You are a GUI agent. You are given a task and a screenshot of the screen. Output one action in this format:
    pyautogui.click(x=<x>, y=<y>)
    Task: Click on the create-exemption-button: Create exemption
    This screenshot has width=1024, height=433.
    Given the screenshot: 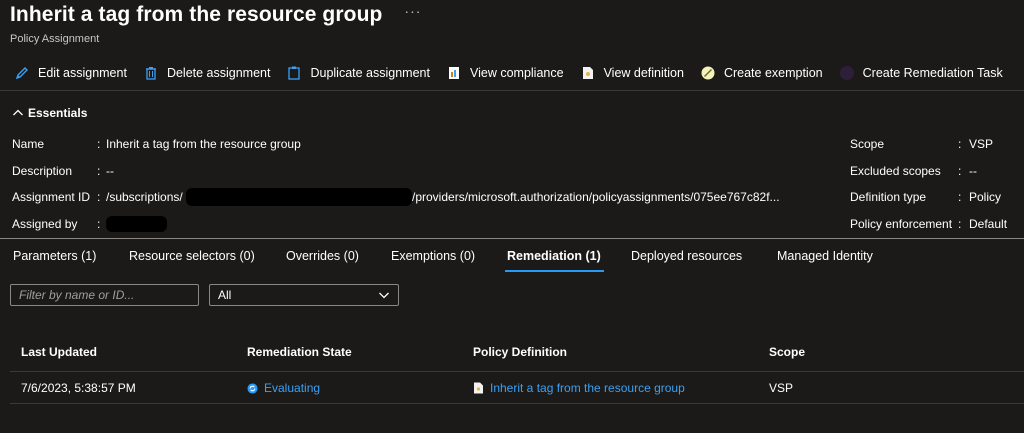 What is the action you would take?
    pyautogui.click(x=761, y=73)
    